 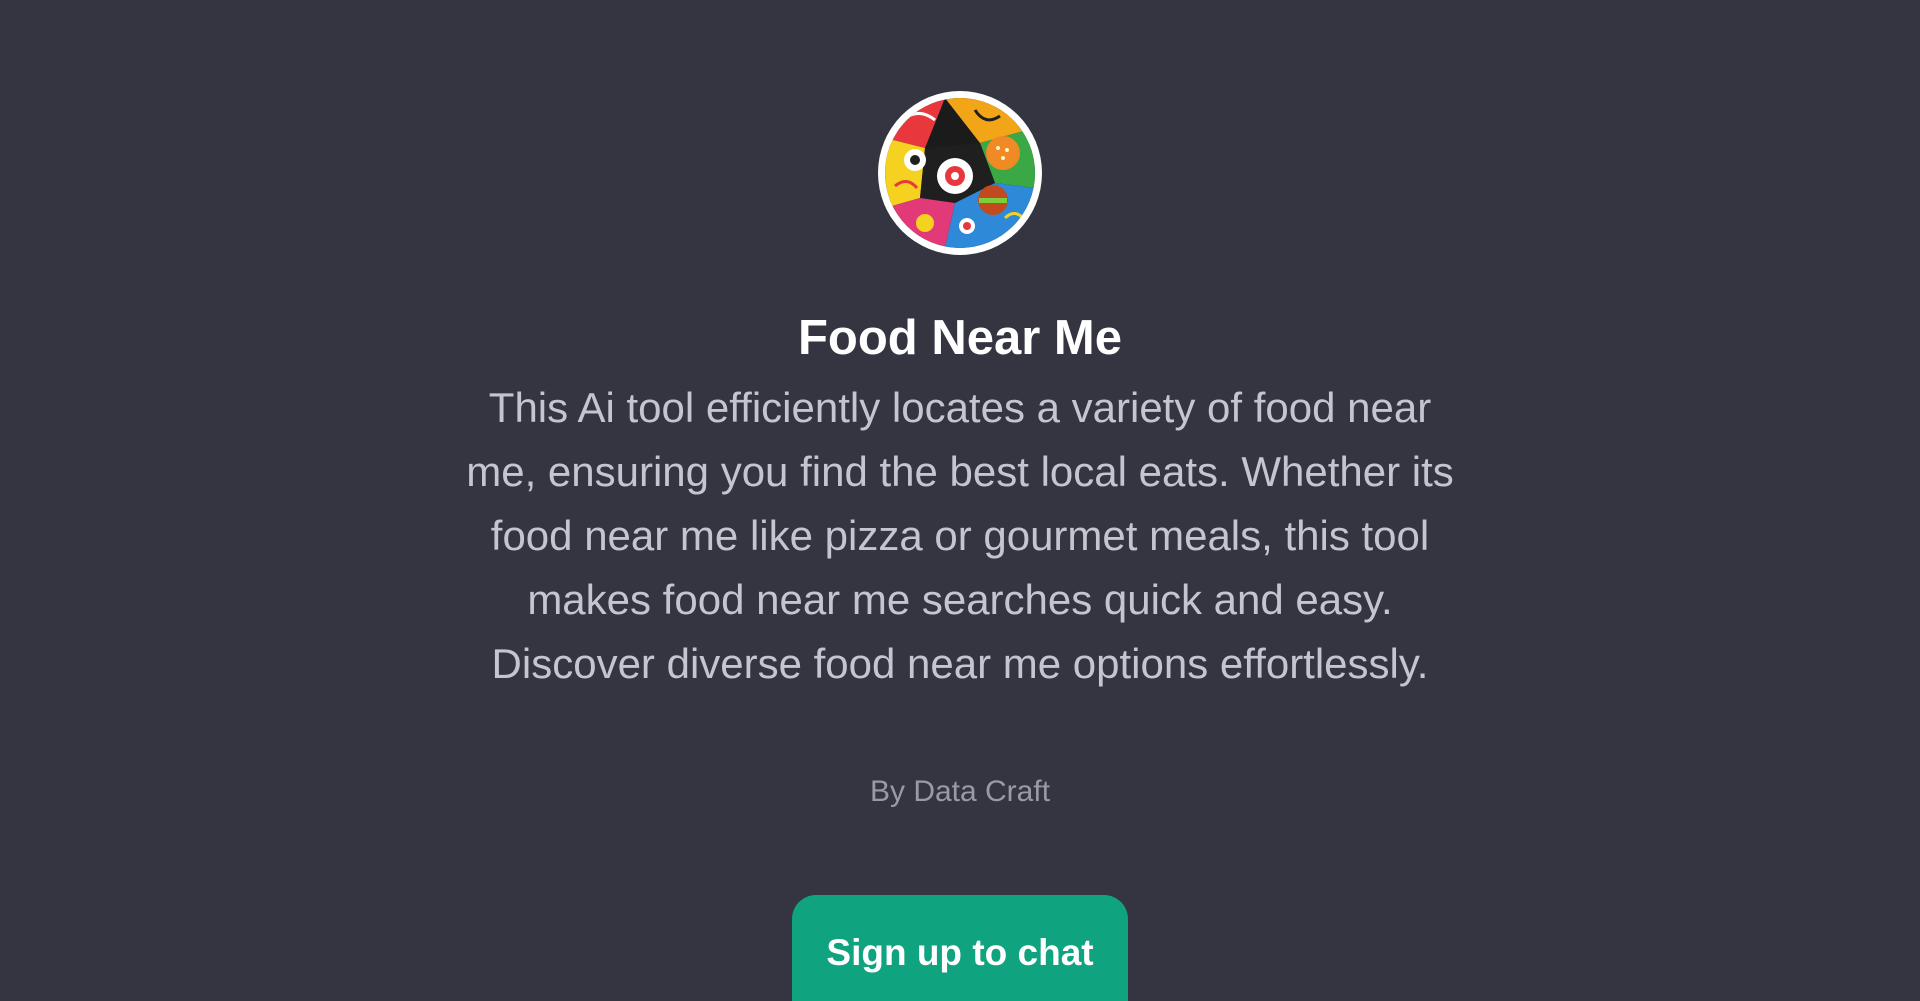 I want to click on signup-button-label: Sign up to chat, so click(x=960, y=952).